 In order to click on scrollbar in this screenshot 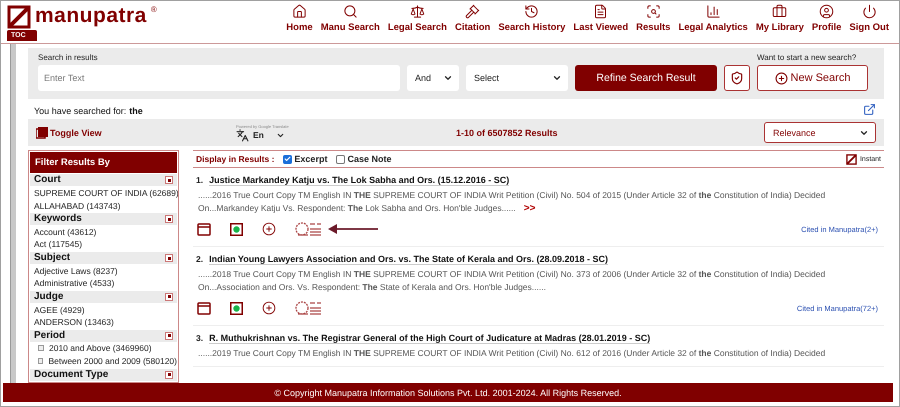, I will do `click(13, 213)`.